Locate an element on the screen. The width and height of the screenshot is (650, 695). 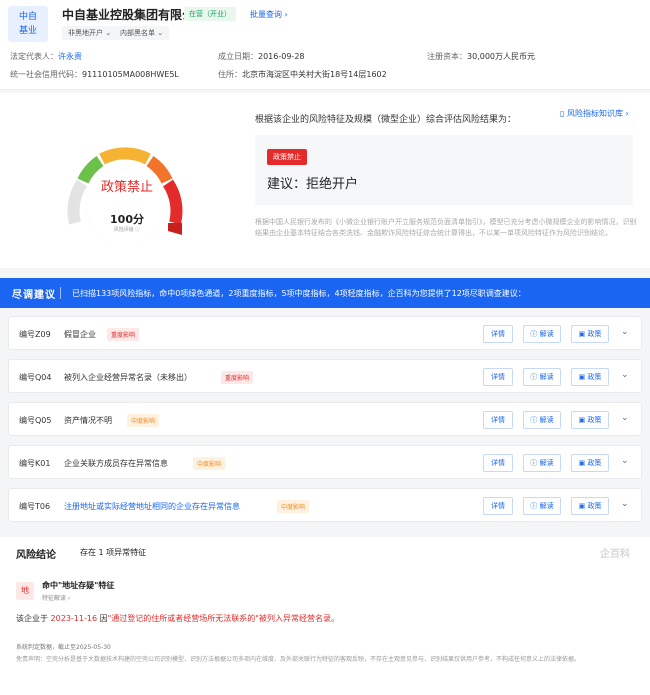
item-title: 企业关联方成员存在异常信息 is located at coordinates (116, 463).